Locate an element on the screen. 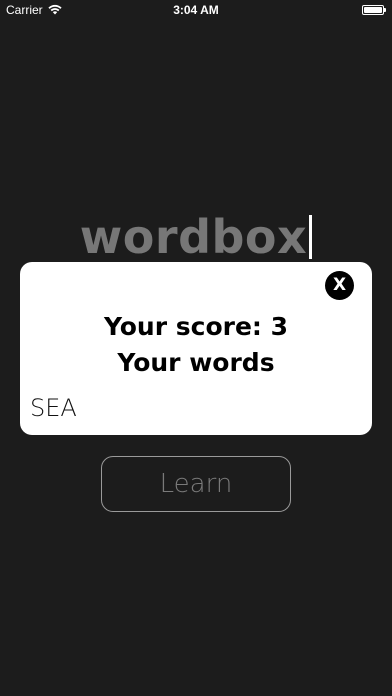  status-bar: Carrier 3:04 AM is located at coordinates (196, 10).